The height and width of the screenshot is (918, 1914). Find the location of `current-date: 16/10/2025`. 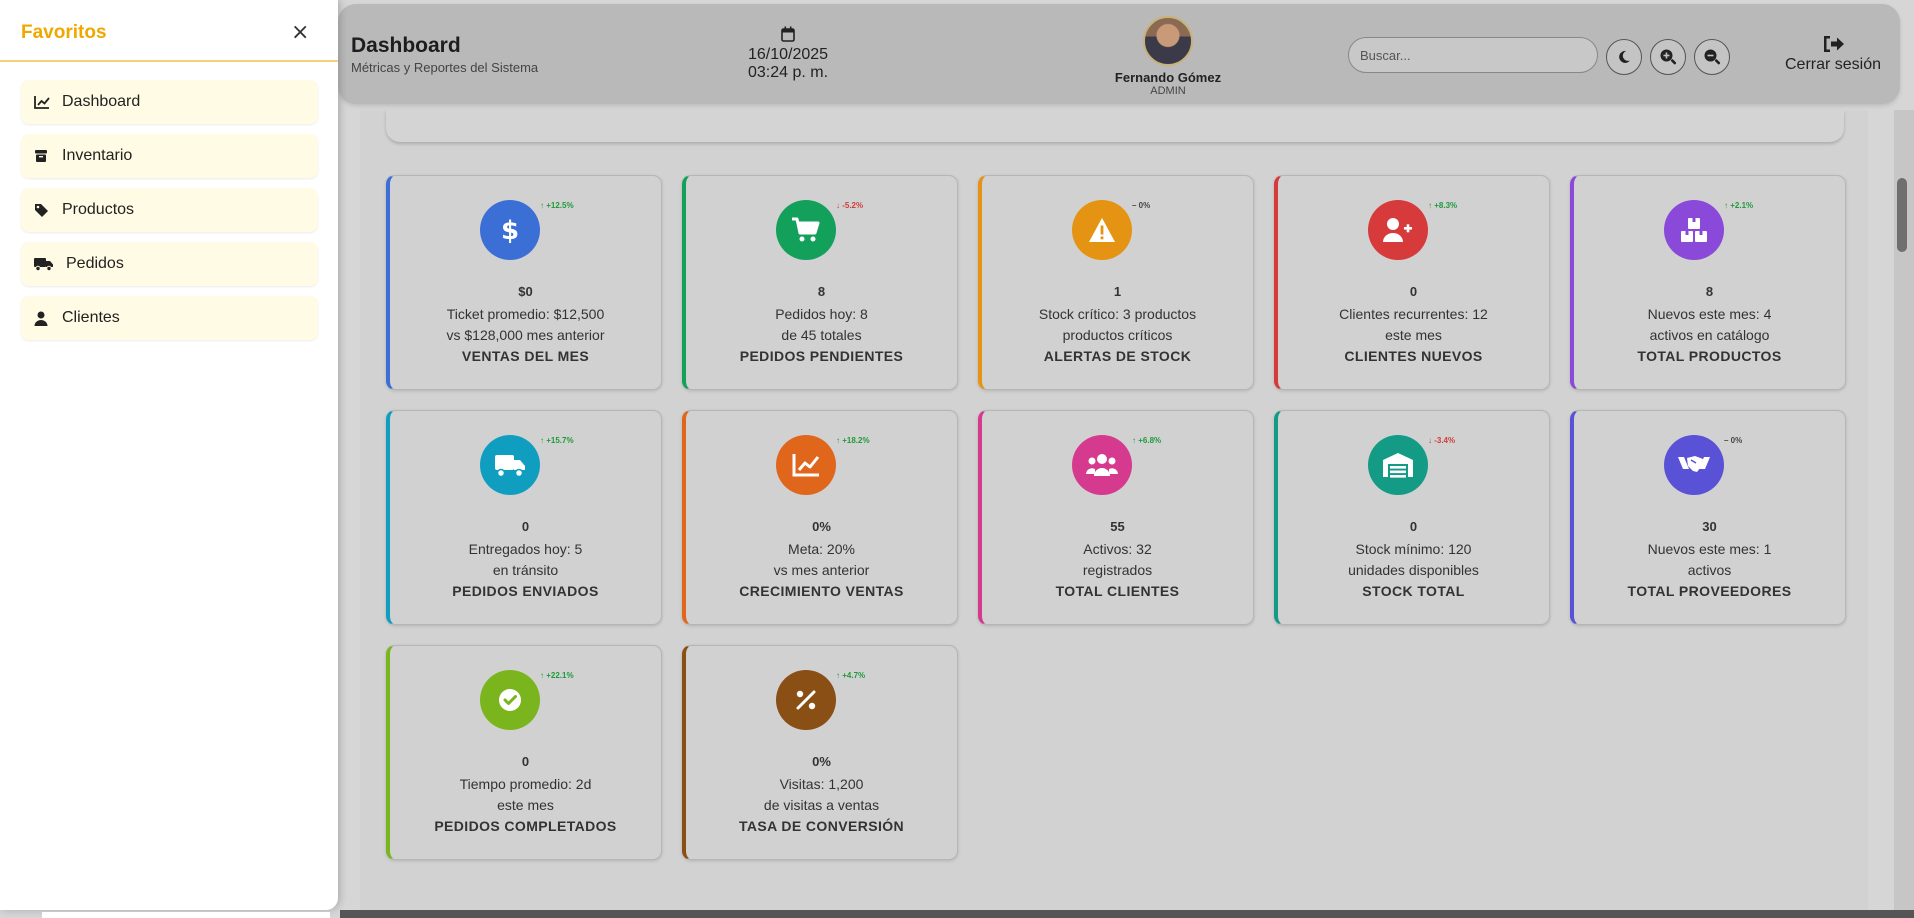

current-date: 16/10/2025 is located at coordinates (788, 54).